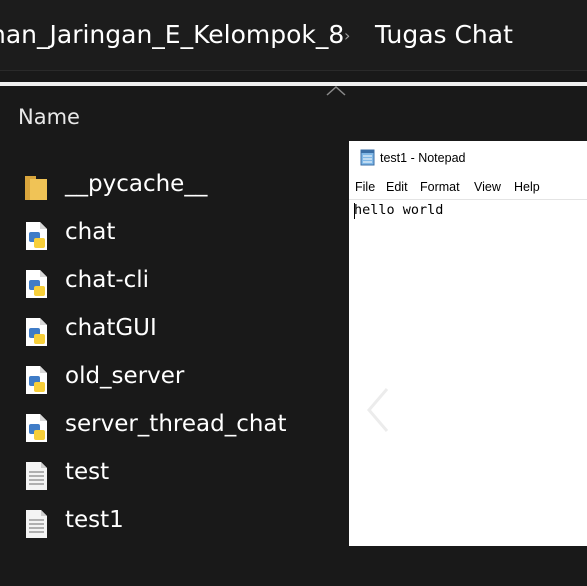 The width and height of the screenshot is (587, 586). What do you see at coordinates (183, 523) in the screenshot?
I see `list-item: test1` at bounding box center [183, 523].